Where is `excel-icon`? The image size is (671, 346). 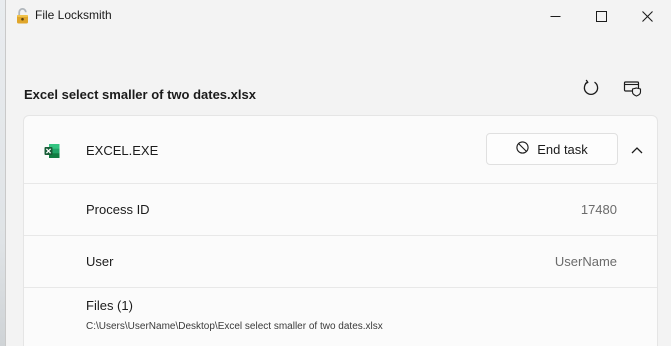 excel-icon is located at coordinates (52, 151).